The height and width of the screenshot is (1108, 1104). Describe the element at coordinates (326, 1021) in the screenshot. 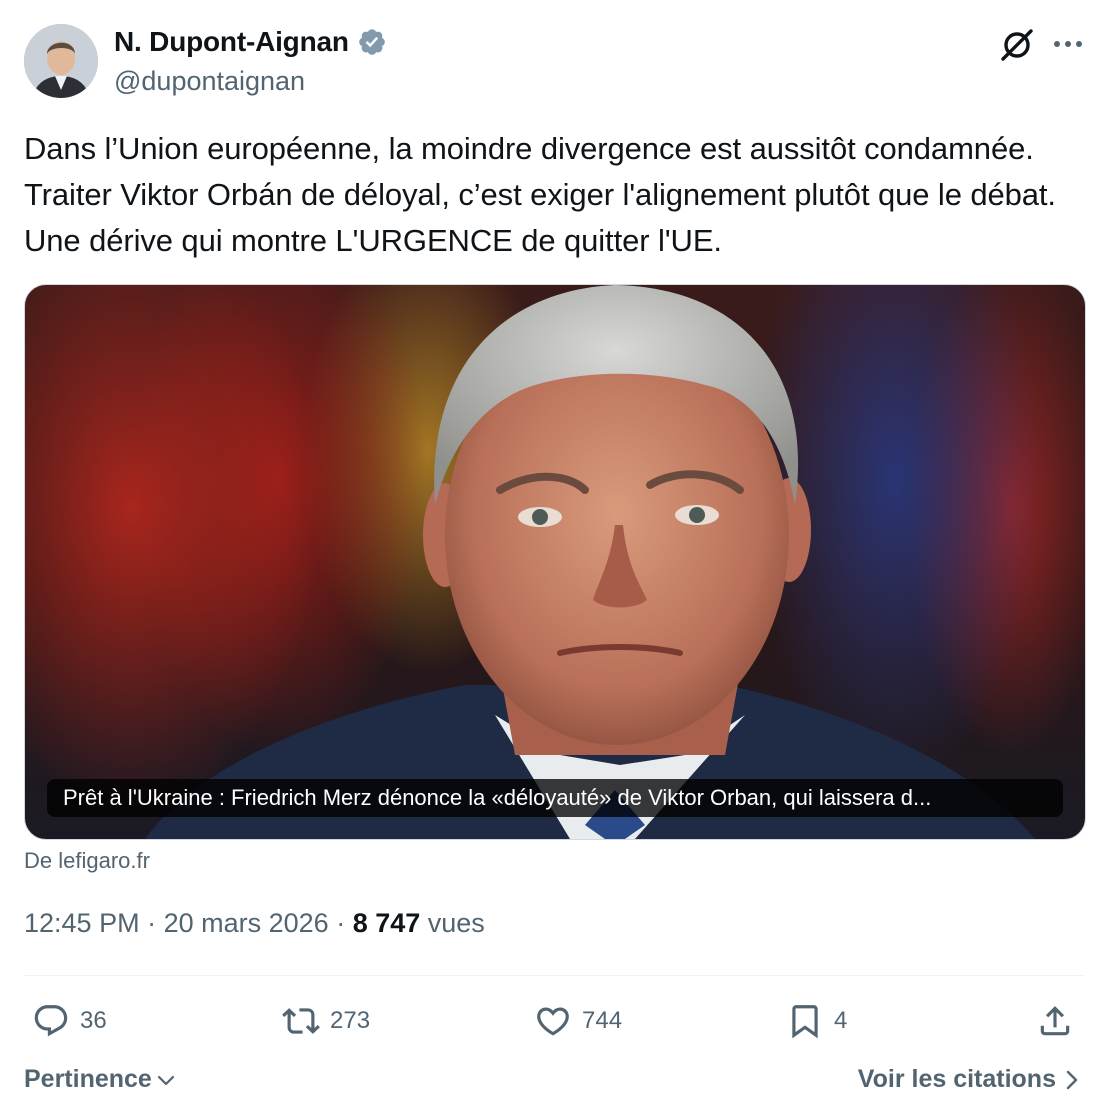

I see `repost-button: 273` at that location.